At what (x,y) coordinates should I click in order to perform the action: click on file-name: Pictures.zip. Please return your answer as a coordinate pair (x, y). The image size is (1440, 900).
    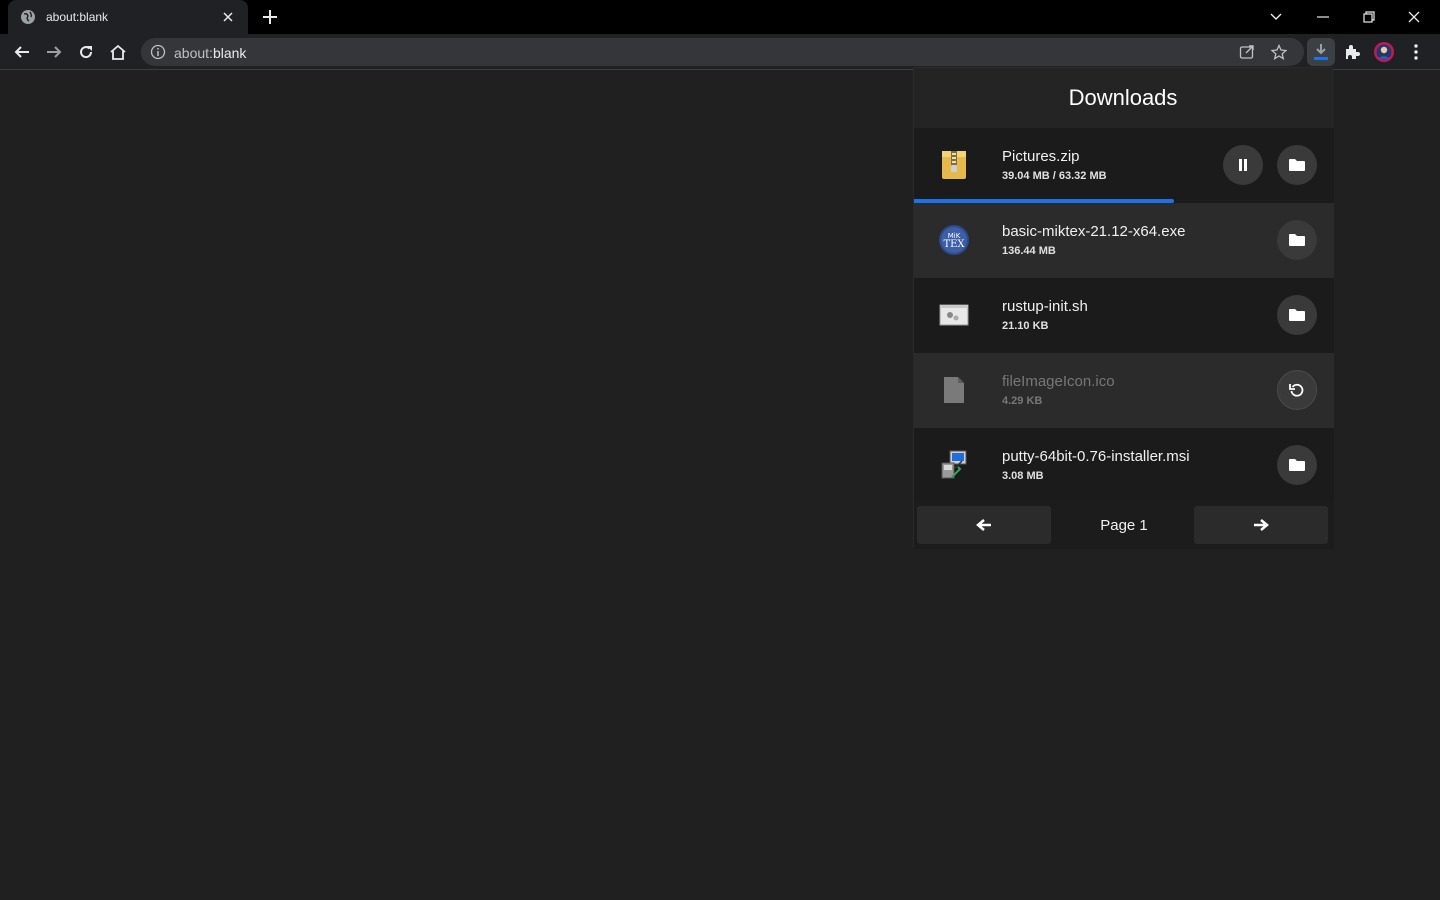
    Looking at the image, I should click on (1041, 156).